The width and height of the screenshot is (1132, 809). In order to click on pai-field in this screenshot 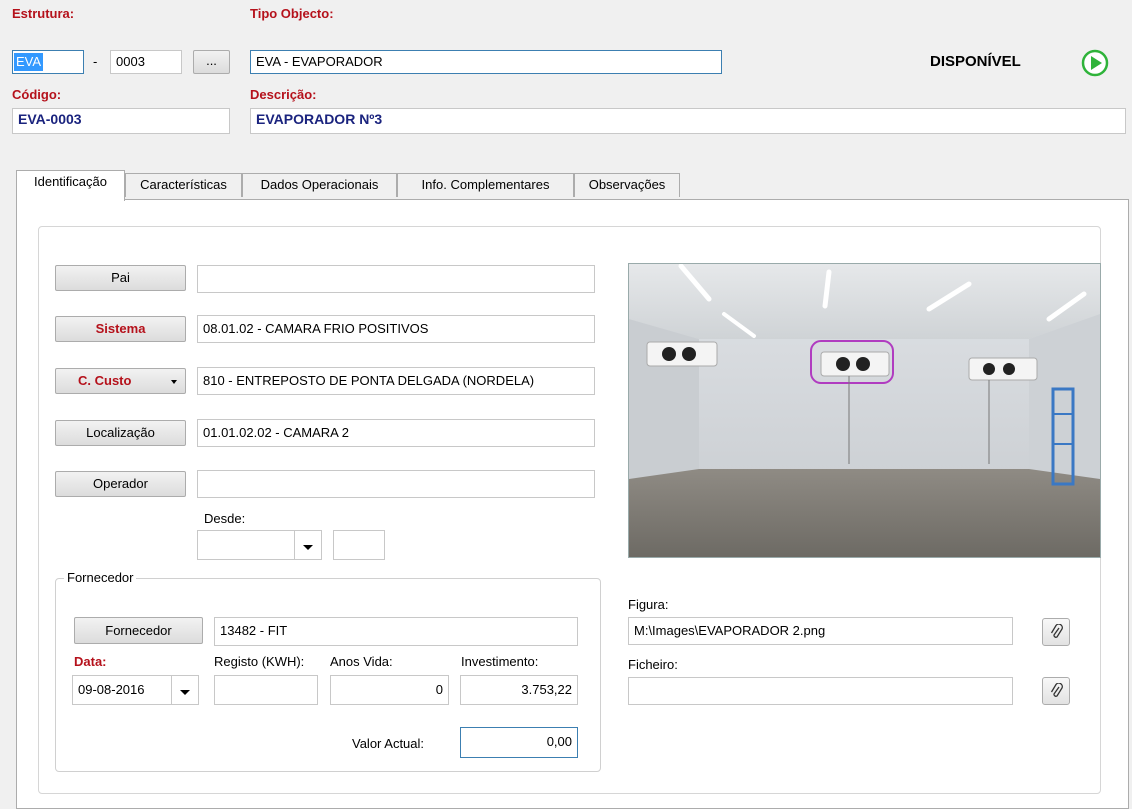, I will do `click(396, 279)`.